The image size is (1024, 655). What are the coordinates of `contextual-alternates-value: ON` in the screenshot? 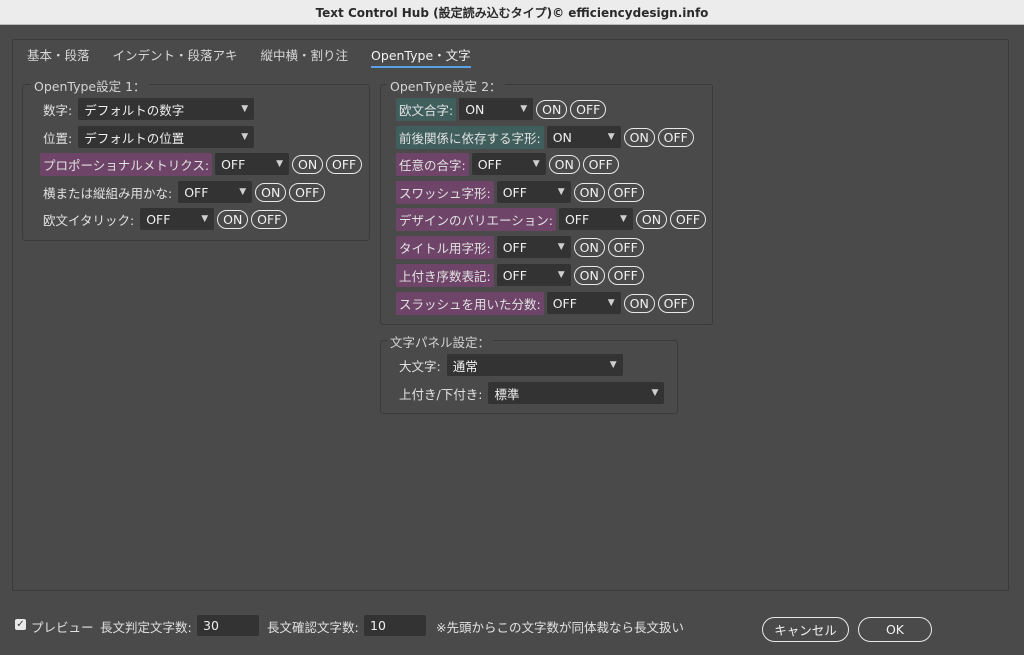 It's located at (562, 137).